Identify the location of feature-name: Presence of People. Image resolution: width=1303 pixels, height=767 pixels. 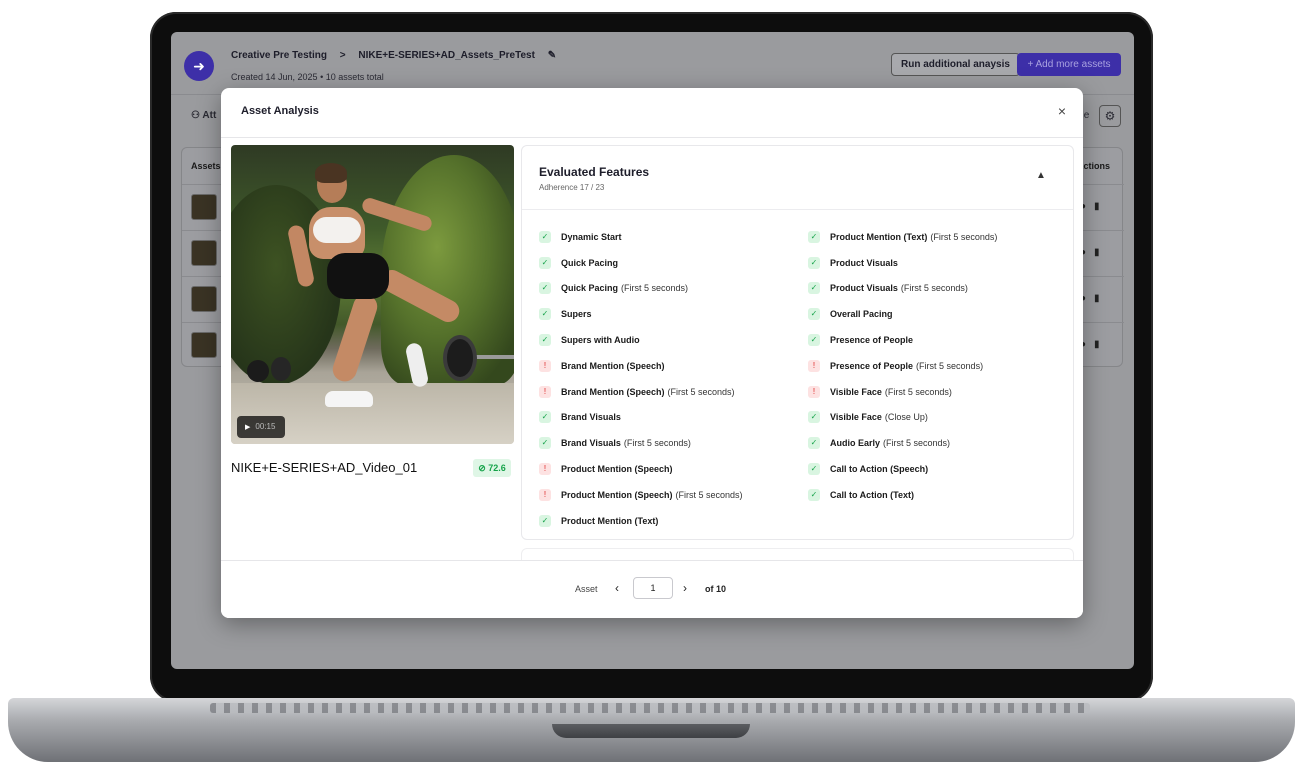
(872, 340).